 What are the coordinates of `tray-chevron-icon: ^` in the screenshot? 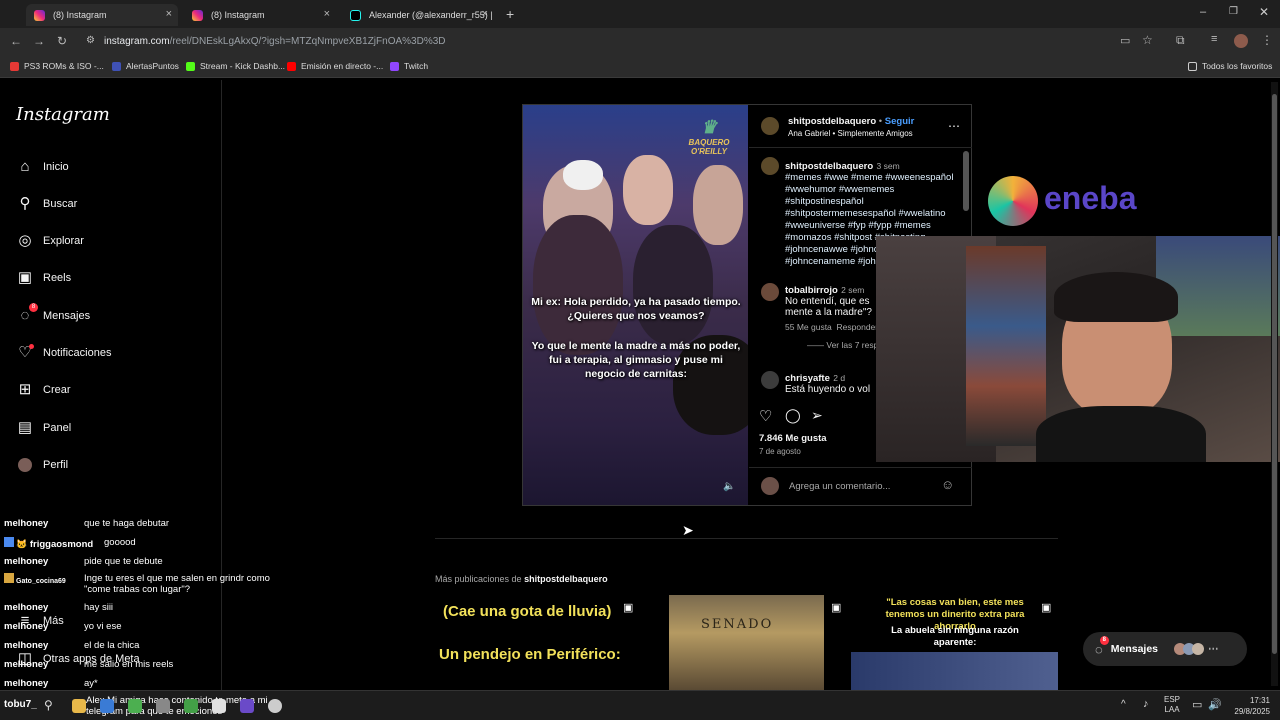 It's located at (1123, 704).